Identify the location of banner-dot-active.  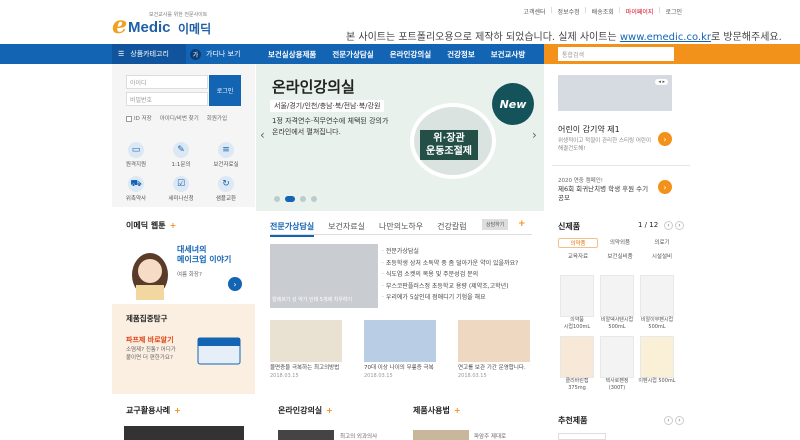
(290, 199).